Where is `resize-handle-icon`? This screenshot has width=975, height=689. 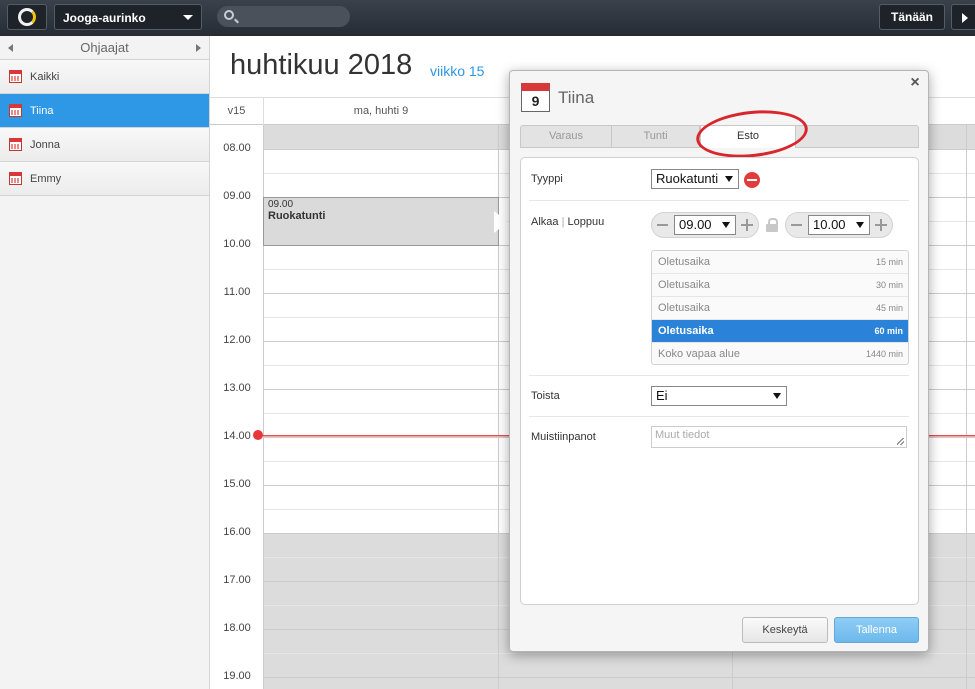
resize-handle-icon is located at coordinates (900, 441).